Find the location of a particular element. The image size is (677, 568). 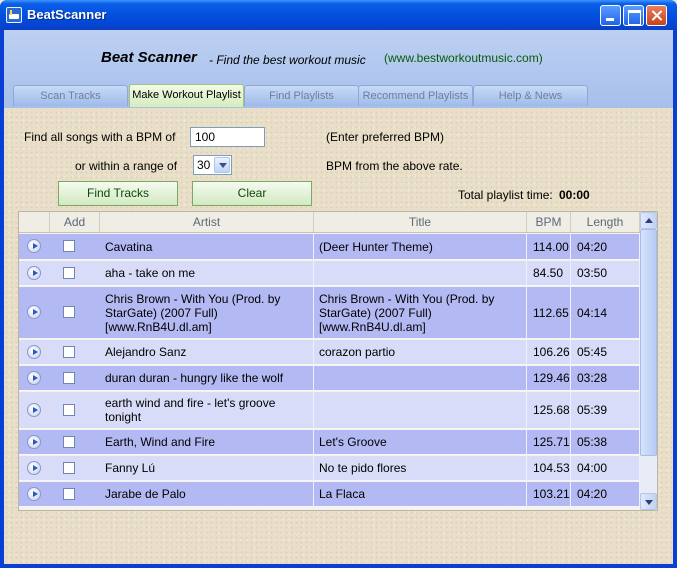

window-border-bottom is located at coordinates (338, 566).